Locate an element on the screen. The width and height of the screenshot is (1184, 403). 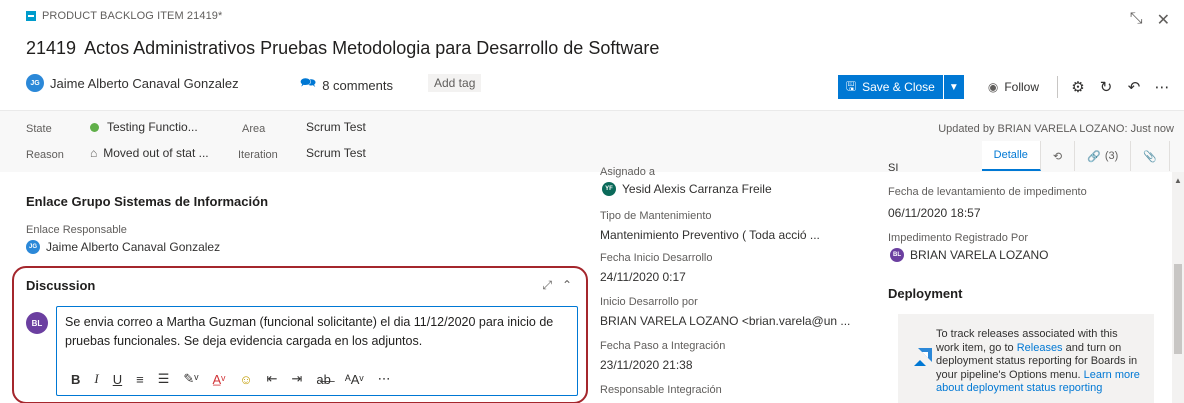
section-title: Enlace Grupo Sistemas de Información is located at coordinates (147, 201).